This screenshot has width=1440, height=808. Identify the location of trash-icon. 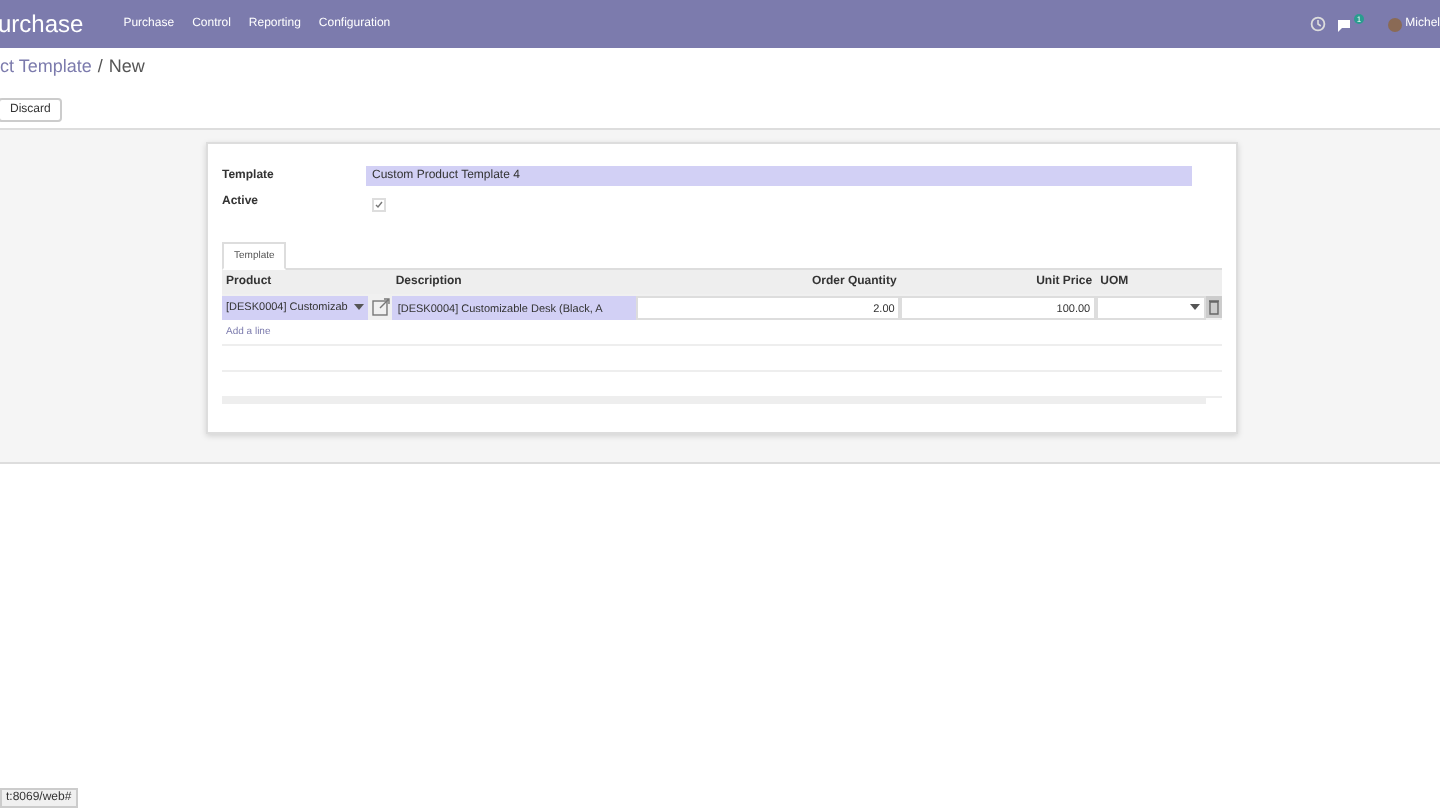
(1214, 307).